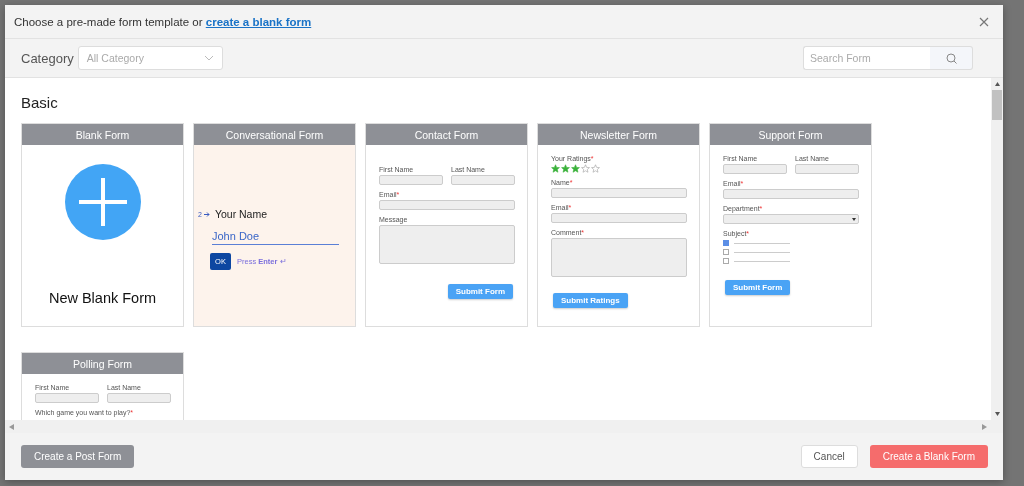  Describe the element at coordinates (829, 456) in the screenshot. I see `cancel-button: Cancel` at that location.